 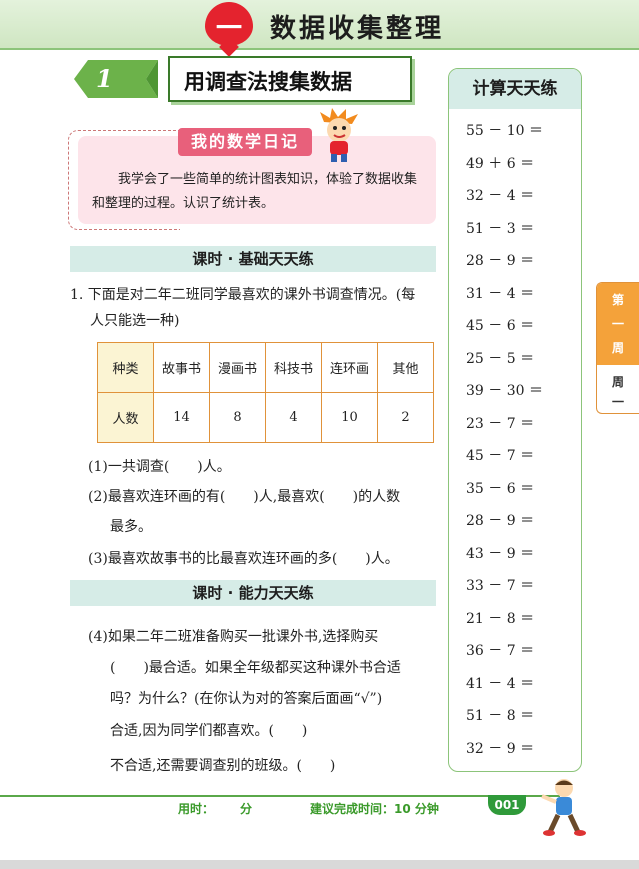 I want to click on section-ability: 课时 · 能力天天练, so click(x=253, y=593).